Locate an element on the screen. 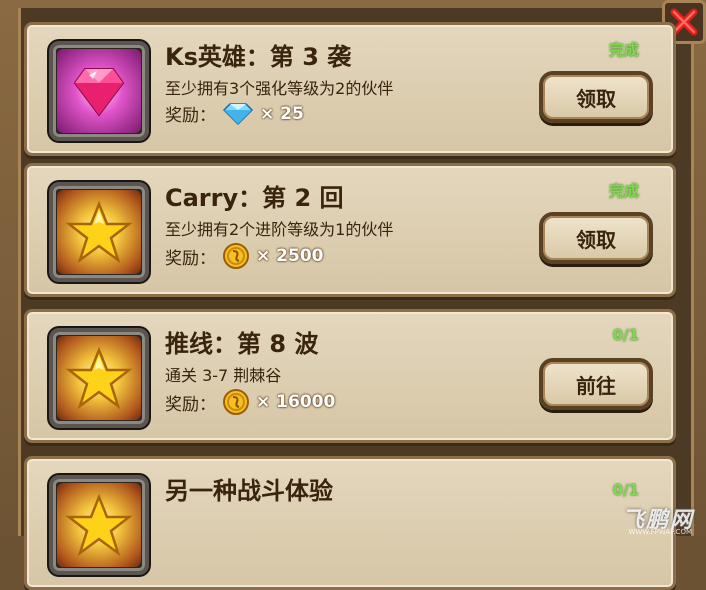 Image resolution: width=706 pixels, height=590 pixels. quest-reward: 奖励： × 25 is located at coordinates (234, 113).